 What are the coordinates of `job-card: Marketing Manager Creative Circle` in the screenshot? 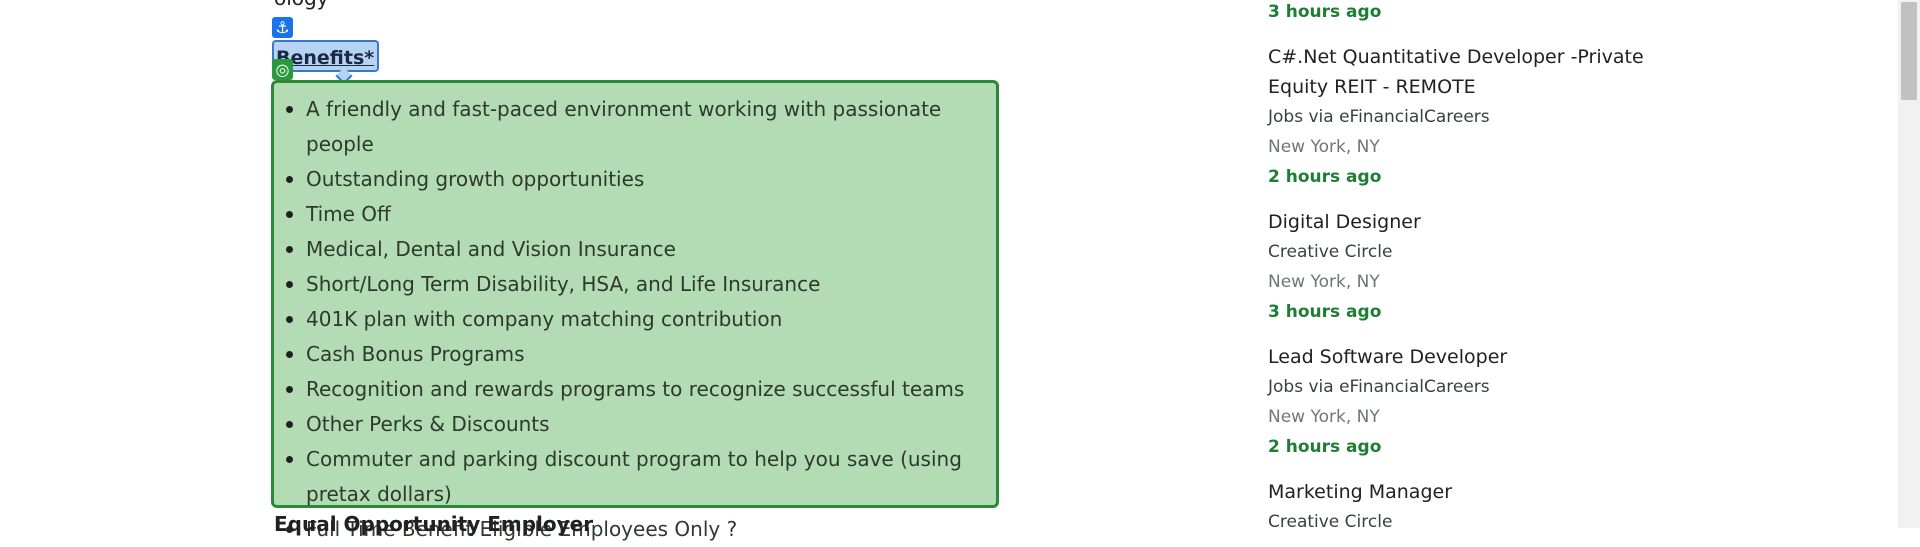 It's located at (1458, 504).